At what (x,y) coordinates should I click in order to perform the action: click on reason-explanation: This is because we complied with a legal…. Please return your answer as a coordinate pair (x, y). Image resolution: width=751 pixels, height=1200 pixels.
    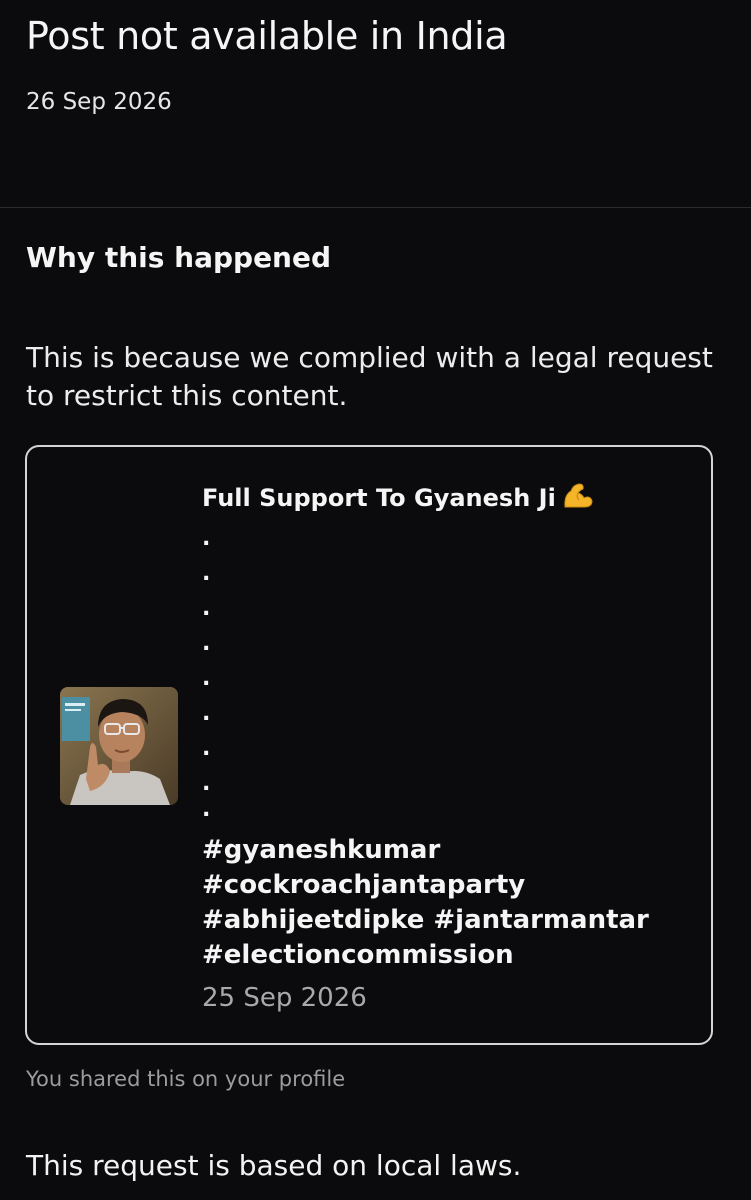
    Looking at the image, I should click on (369, 376).